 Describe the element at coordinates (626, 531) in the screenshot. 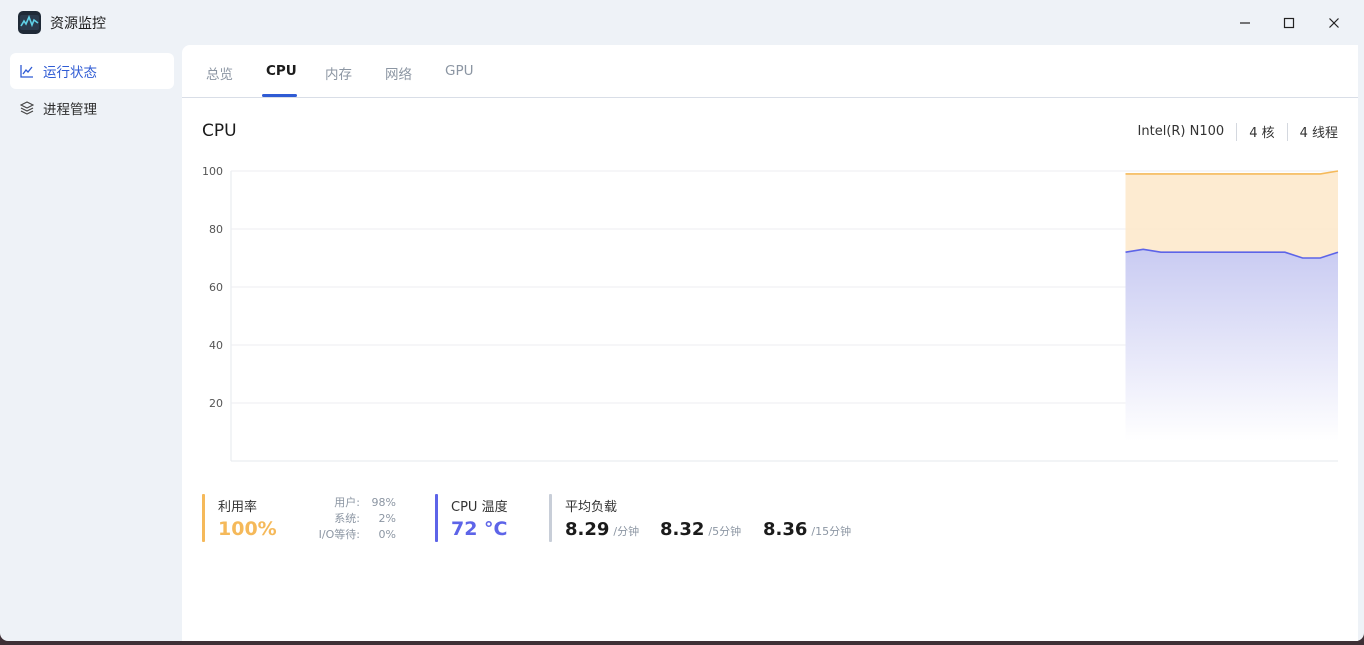

I see `load-1min-unit: /分钟` at that location.